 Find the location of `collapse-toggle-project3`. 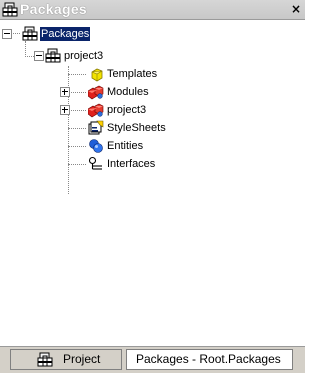

collapse-toggle-project3 is located at coordinates (39, 56).